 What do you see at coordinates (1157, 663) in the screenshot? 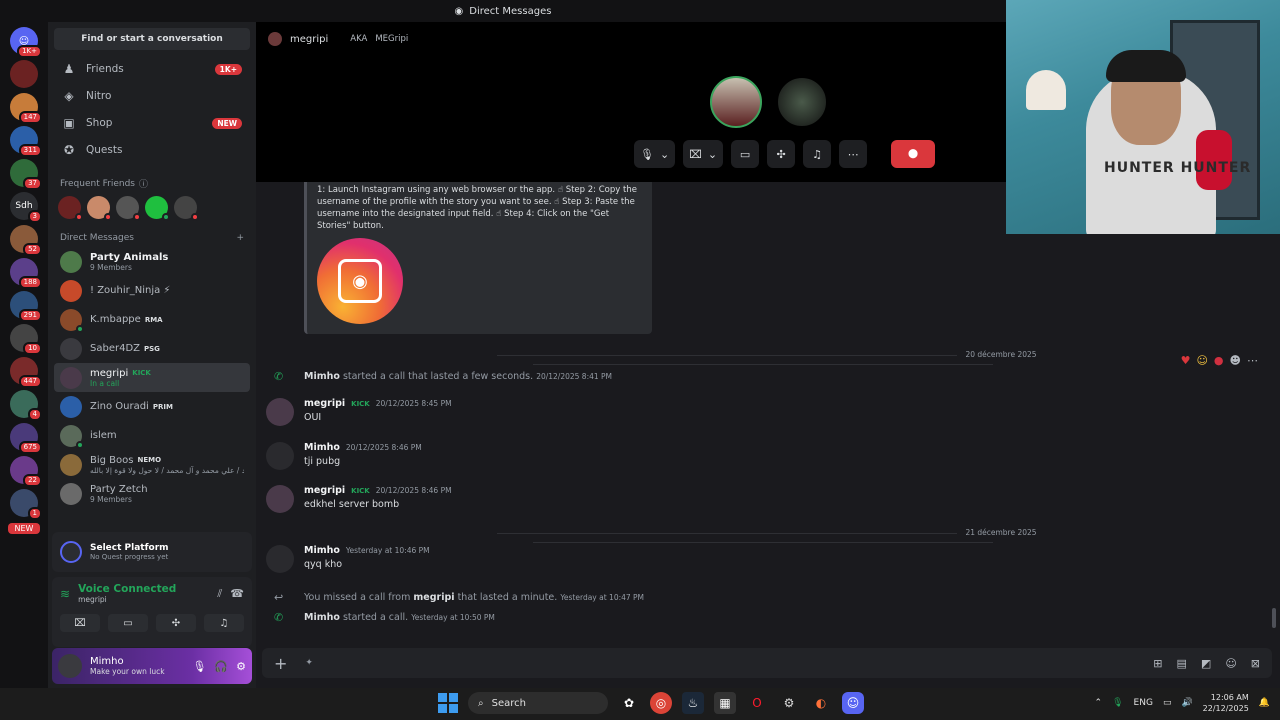
I see `gift-icon: ⊞` at bounding box center [1157, 663].